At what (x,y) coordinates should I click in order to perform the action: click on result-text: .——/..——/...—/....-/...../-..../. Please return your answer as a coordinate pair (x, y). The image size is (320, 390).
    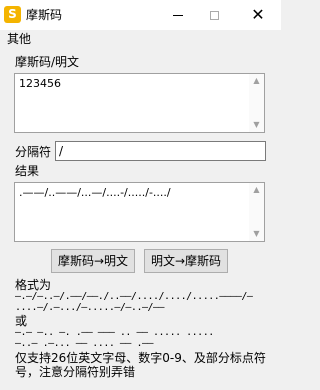
    Looking at the image, I should click on (95, 192).